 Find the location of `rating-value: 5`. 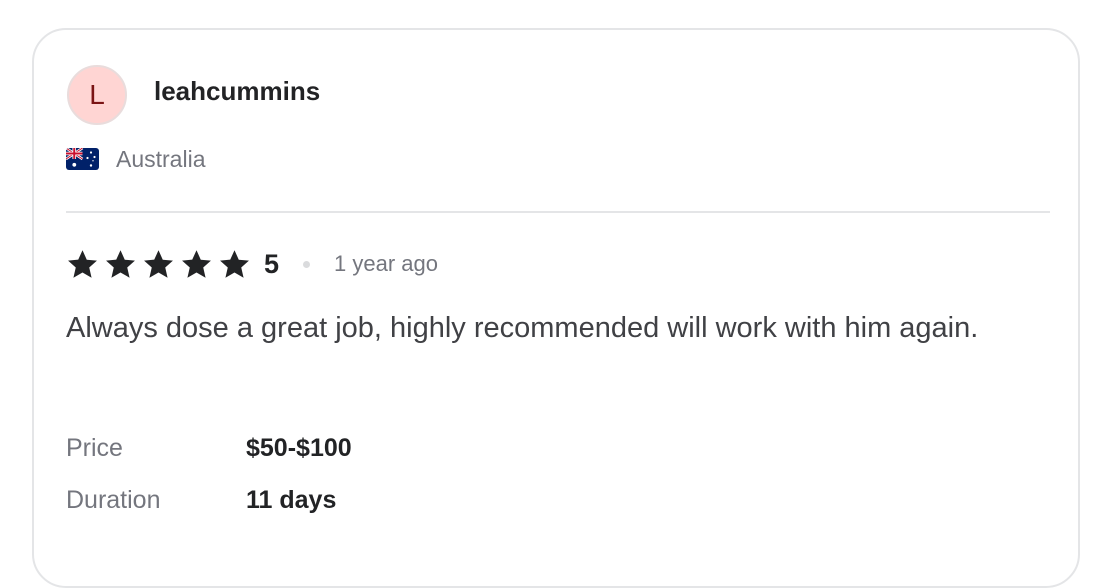

rating-value: 5 is located at coordinates (272, 263).